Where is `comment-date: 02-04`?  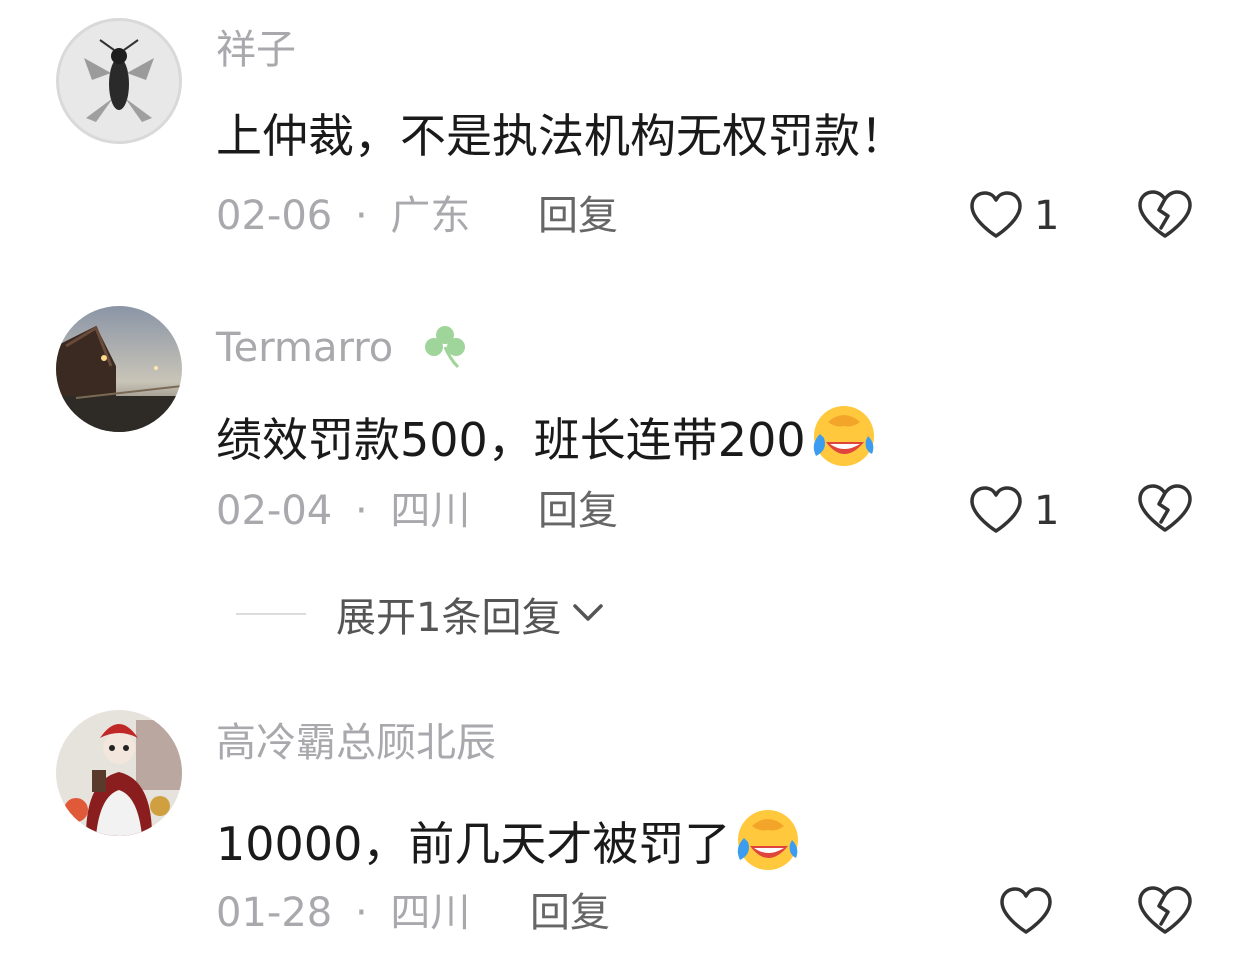
comment-date: 02-04 is located at coordinates (274, 511).